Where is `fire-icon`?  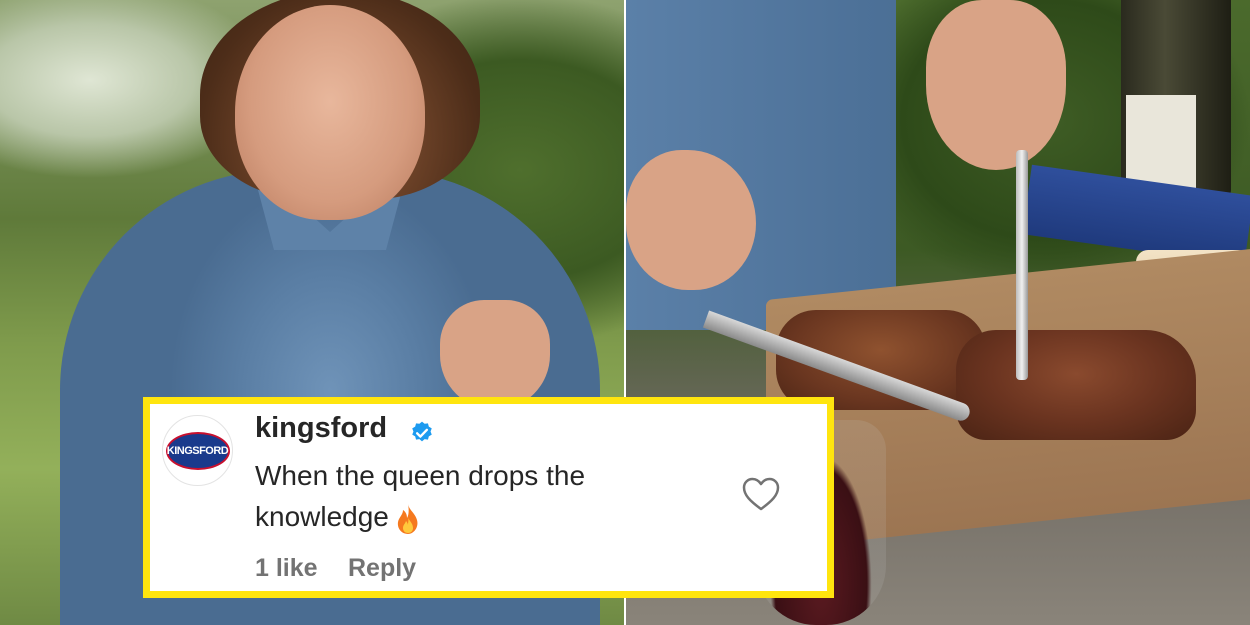
fire-icon is located at coordinates (407, 518).